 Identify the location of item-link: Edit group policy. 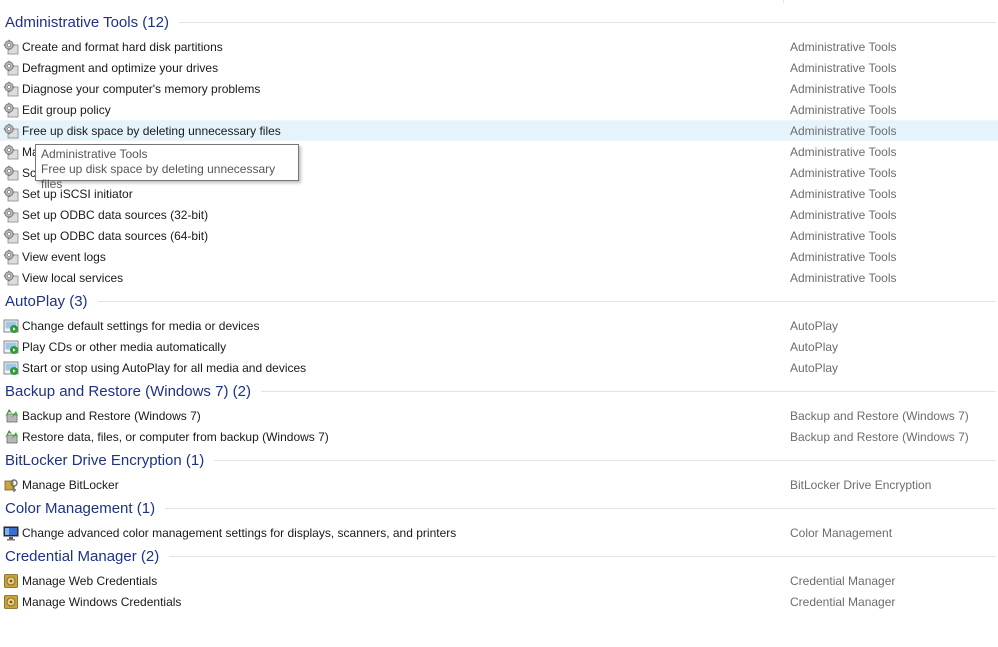
(66, 110).